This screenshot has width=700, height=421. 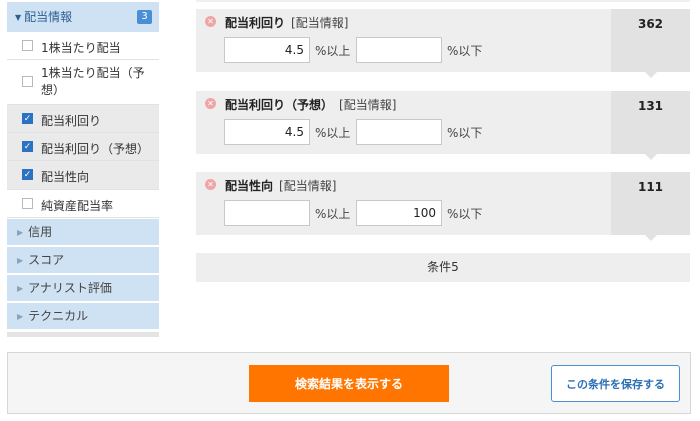 I want to click on condition-name: 配当利回り, so click(x=255, y=23).